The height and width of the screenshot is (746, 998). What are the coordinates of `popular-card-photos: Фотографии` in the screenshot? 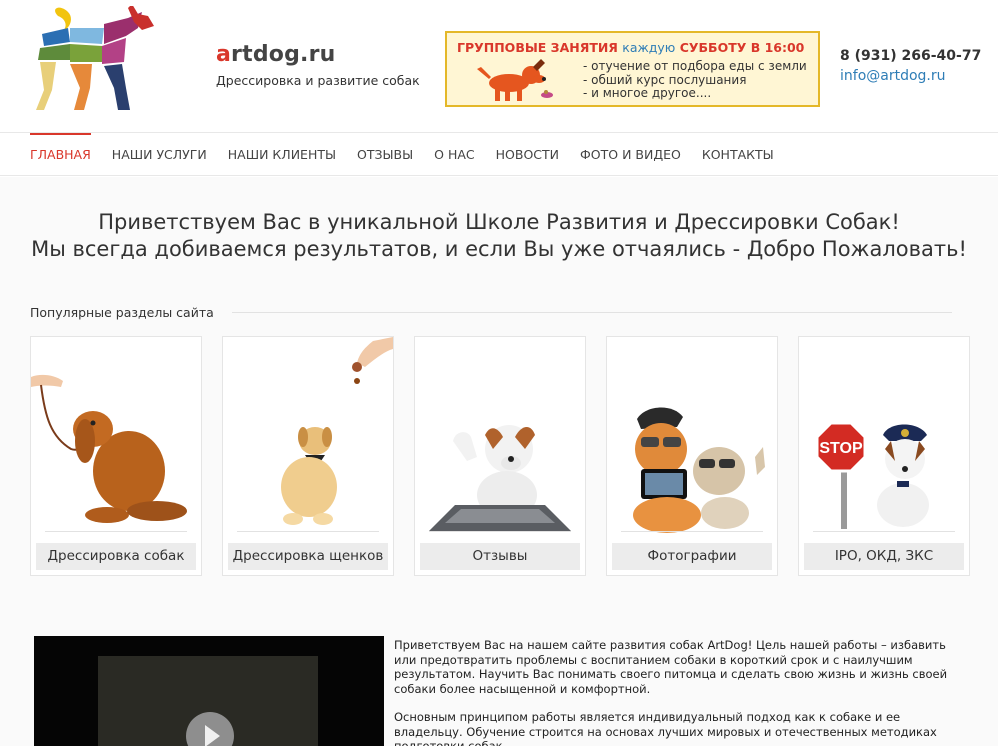 It's located at (692, 456).